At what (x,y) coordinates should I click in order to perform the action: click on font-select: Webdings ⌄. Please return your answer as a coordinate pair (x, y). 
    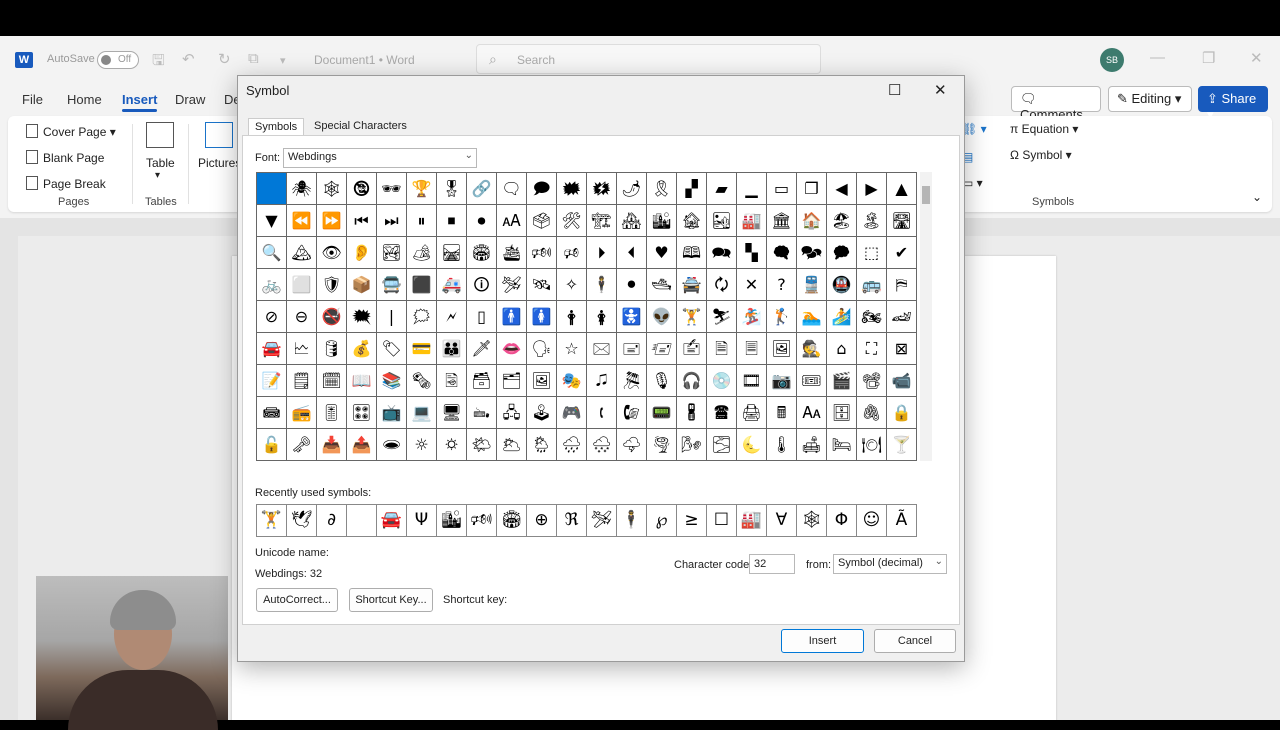
    Looking at the image, I should click on (380, 158).